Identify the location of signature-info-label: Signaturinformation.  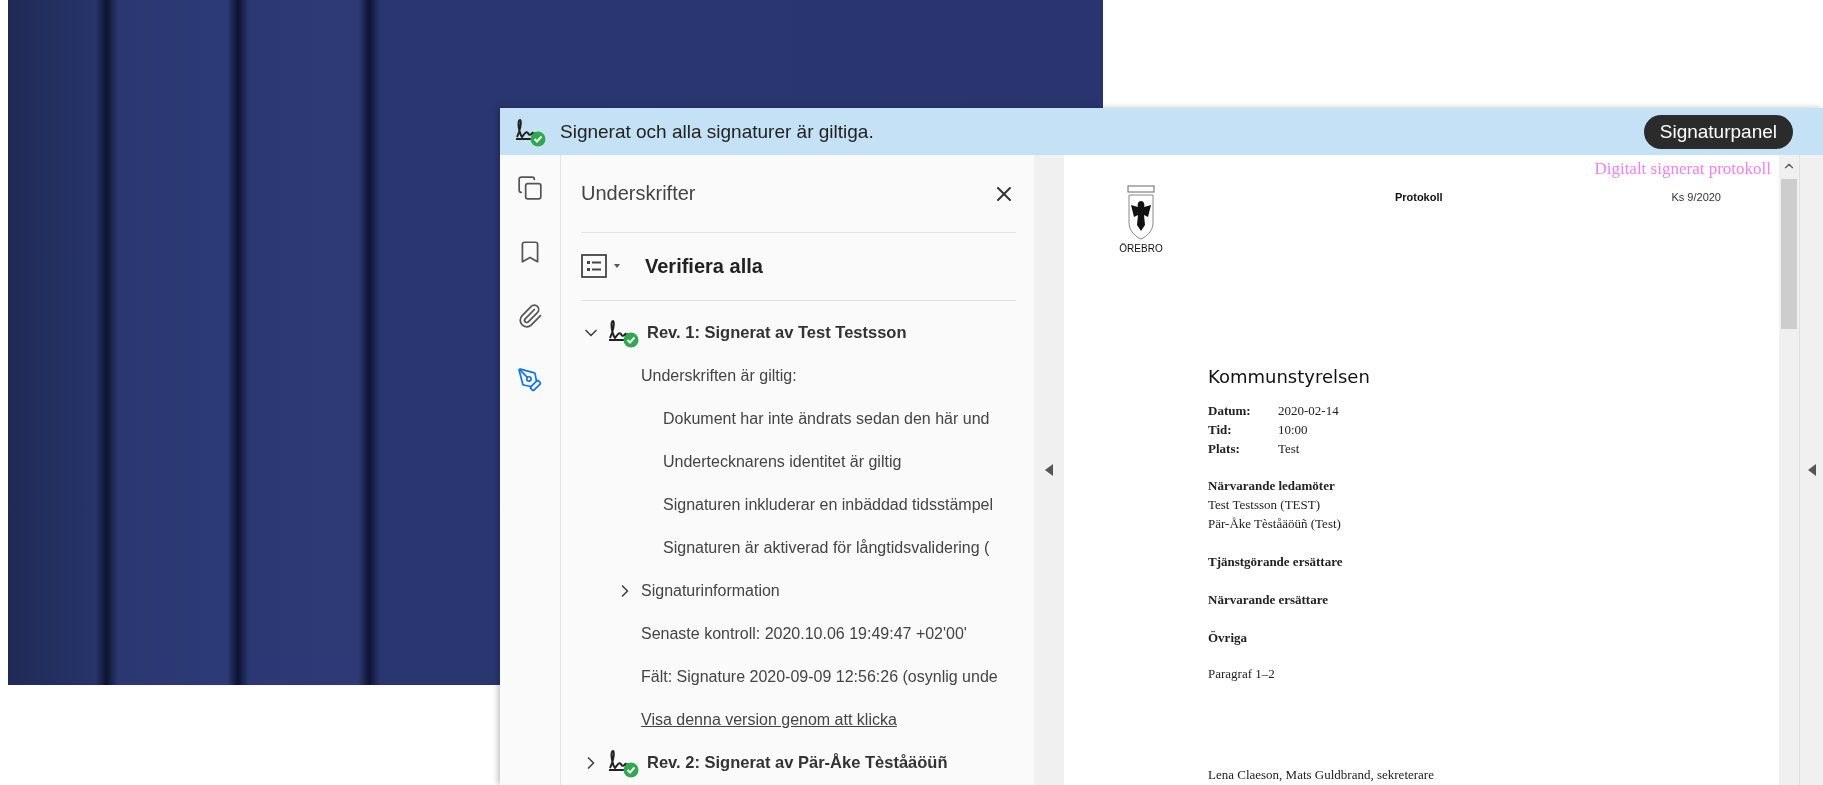
(710, 590).